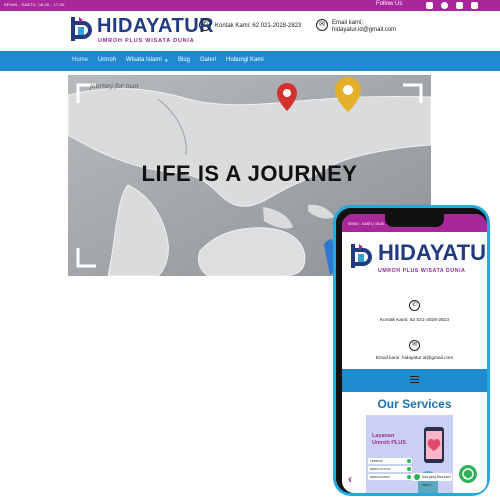 Image resolution: width=500 pixels, height=500 pixels. What do you see at coordinates (144, 60) in the screenshot?
I see `nav-item-wisata-islami: Wisata Islami` at bounding box center [144, 60].